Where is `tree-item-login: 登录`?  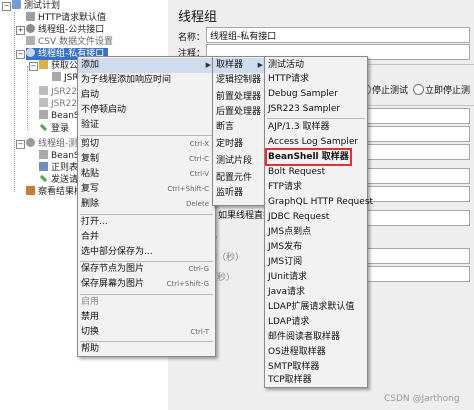 tree-item-login: 登录 is located at coordinates (54, 129).